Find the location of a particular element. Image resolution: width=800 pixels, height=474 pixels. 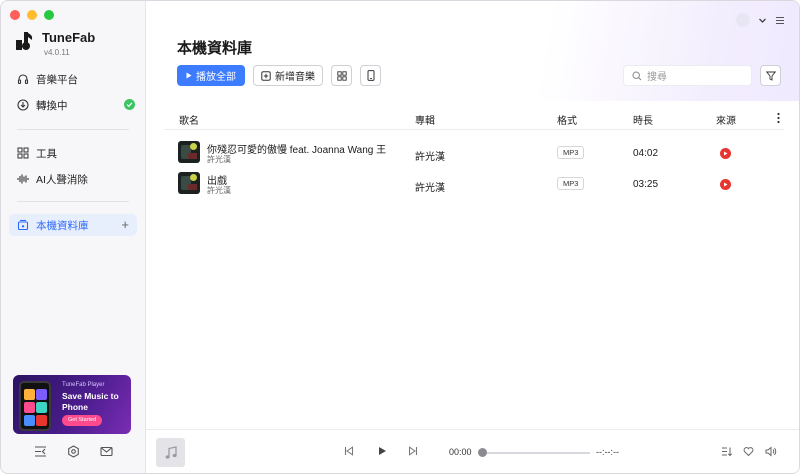

sidebar-item-ai-vocal-remover: AI人聲消除 is located at coordinates (73, 179).